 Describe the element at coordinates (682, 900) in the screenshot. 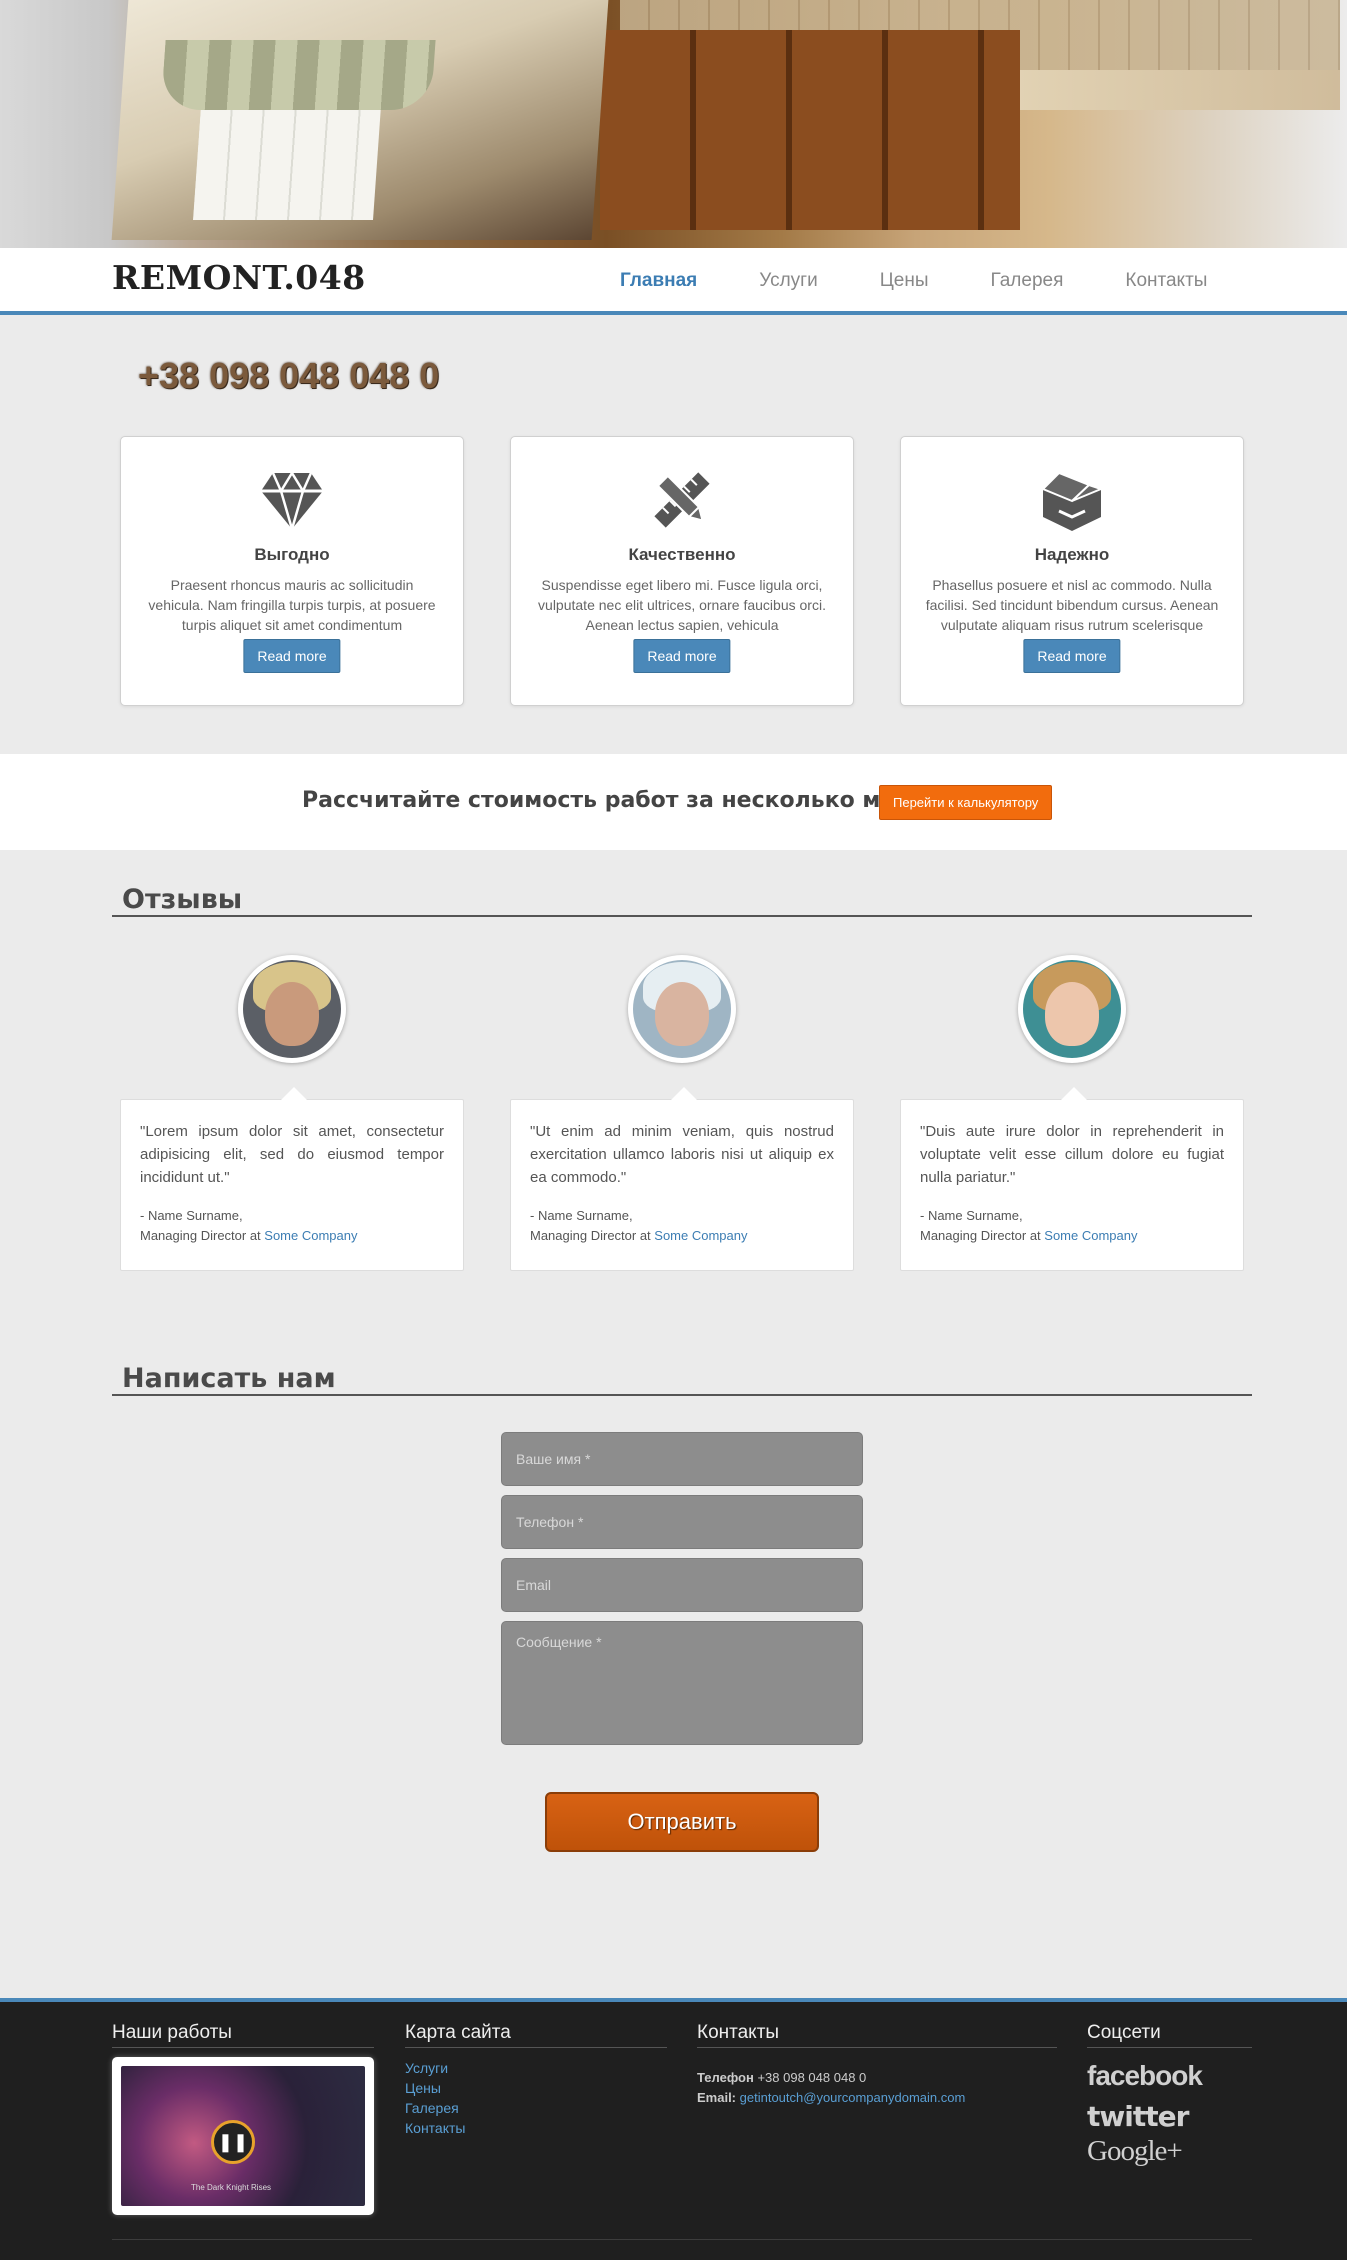

I see `reviews-title: Отзывы` at that location.